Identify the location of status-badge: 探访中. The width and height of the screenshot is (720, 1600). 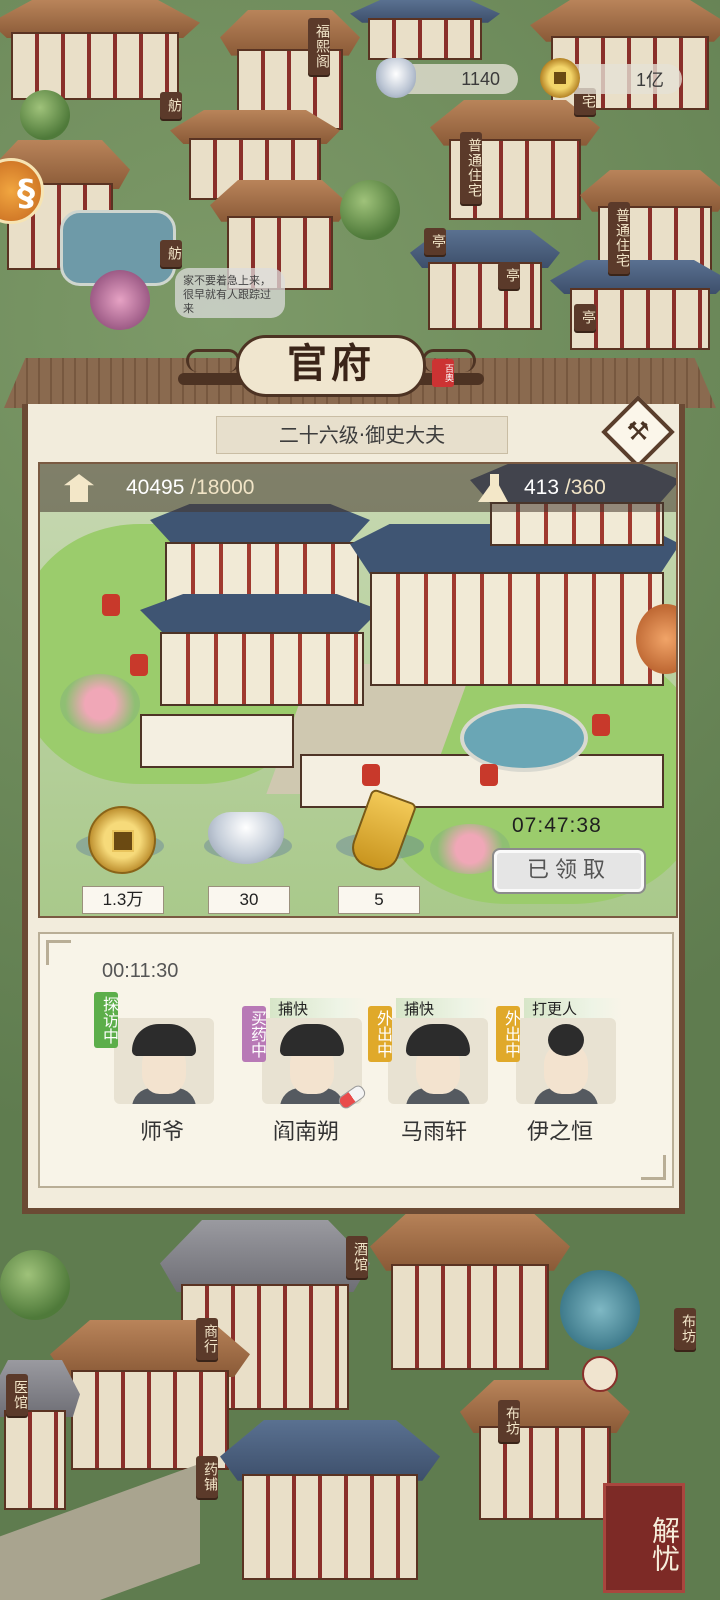
(106, 1020).